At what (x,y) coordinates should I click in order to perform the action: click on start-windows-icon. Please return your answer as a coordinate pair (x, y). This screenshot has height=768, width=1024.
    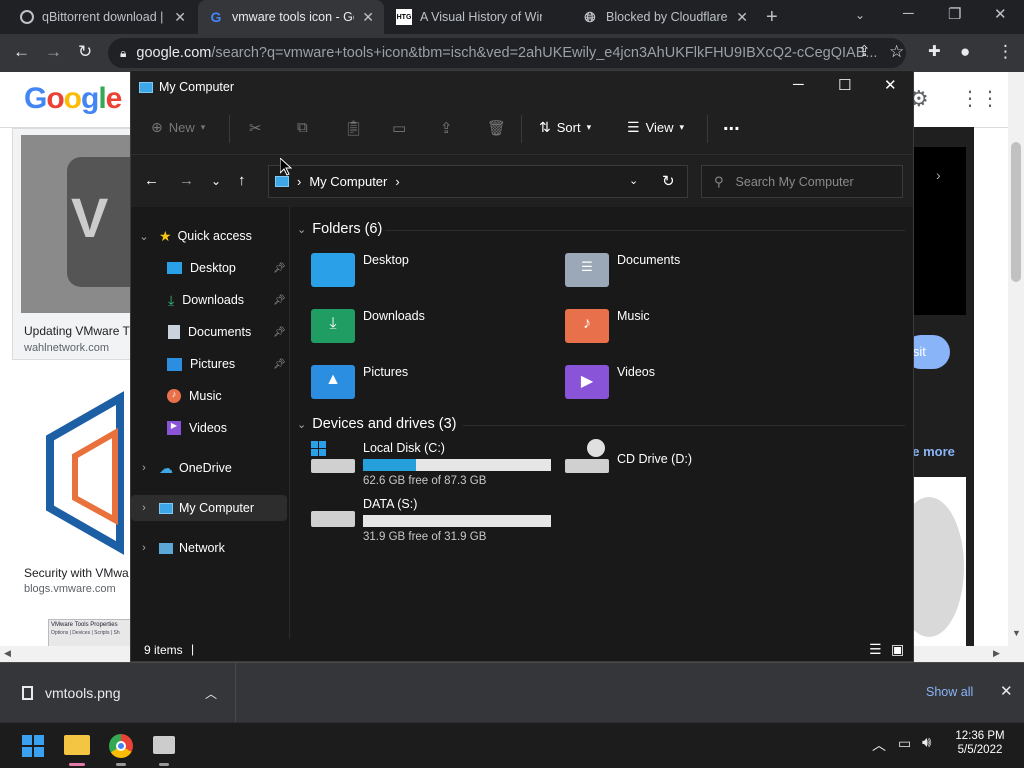
    Looking at the image, I should click on (33, 746).